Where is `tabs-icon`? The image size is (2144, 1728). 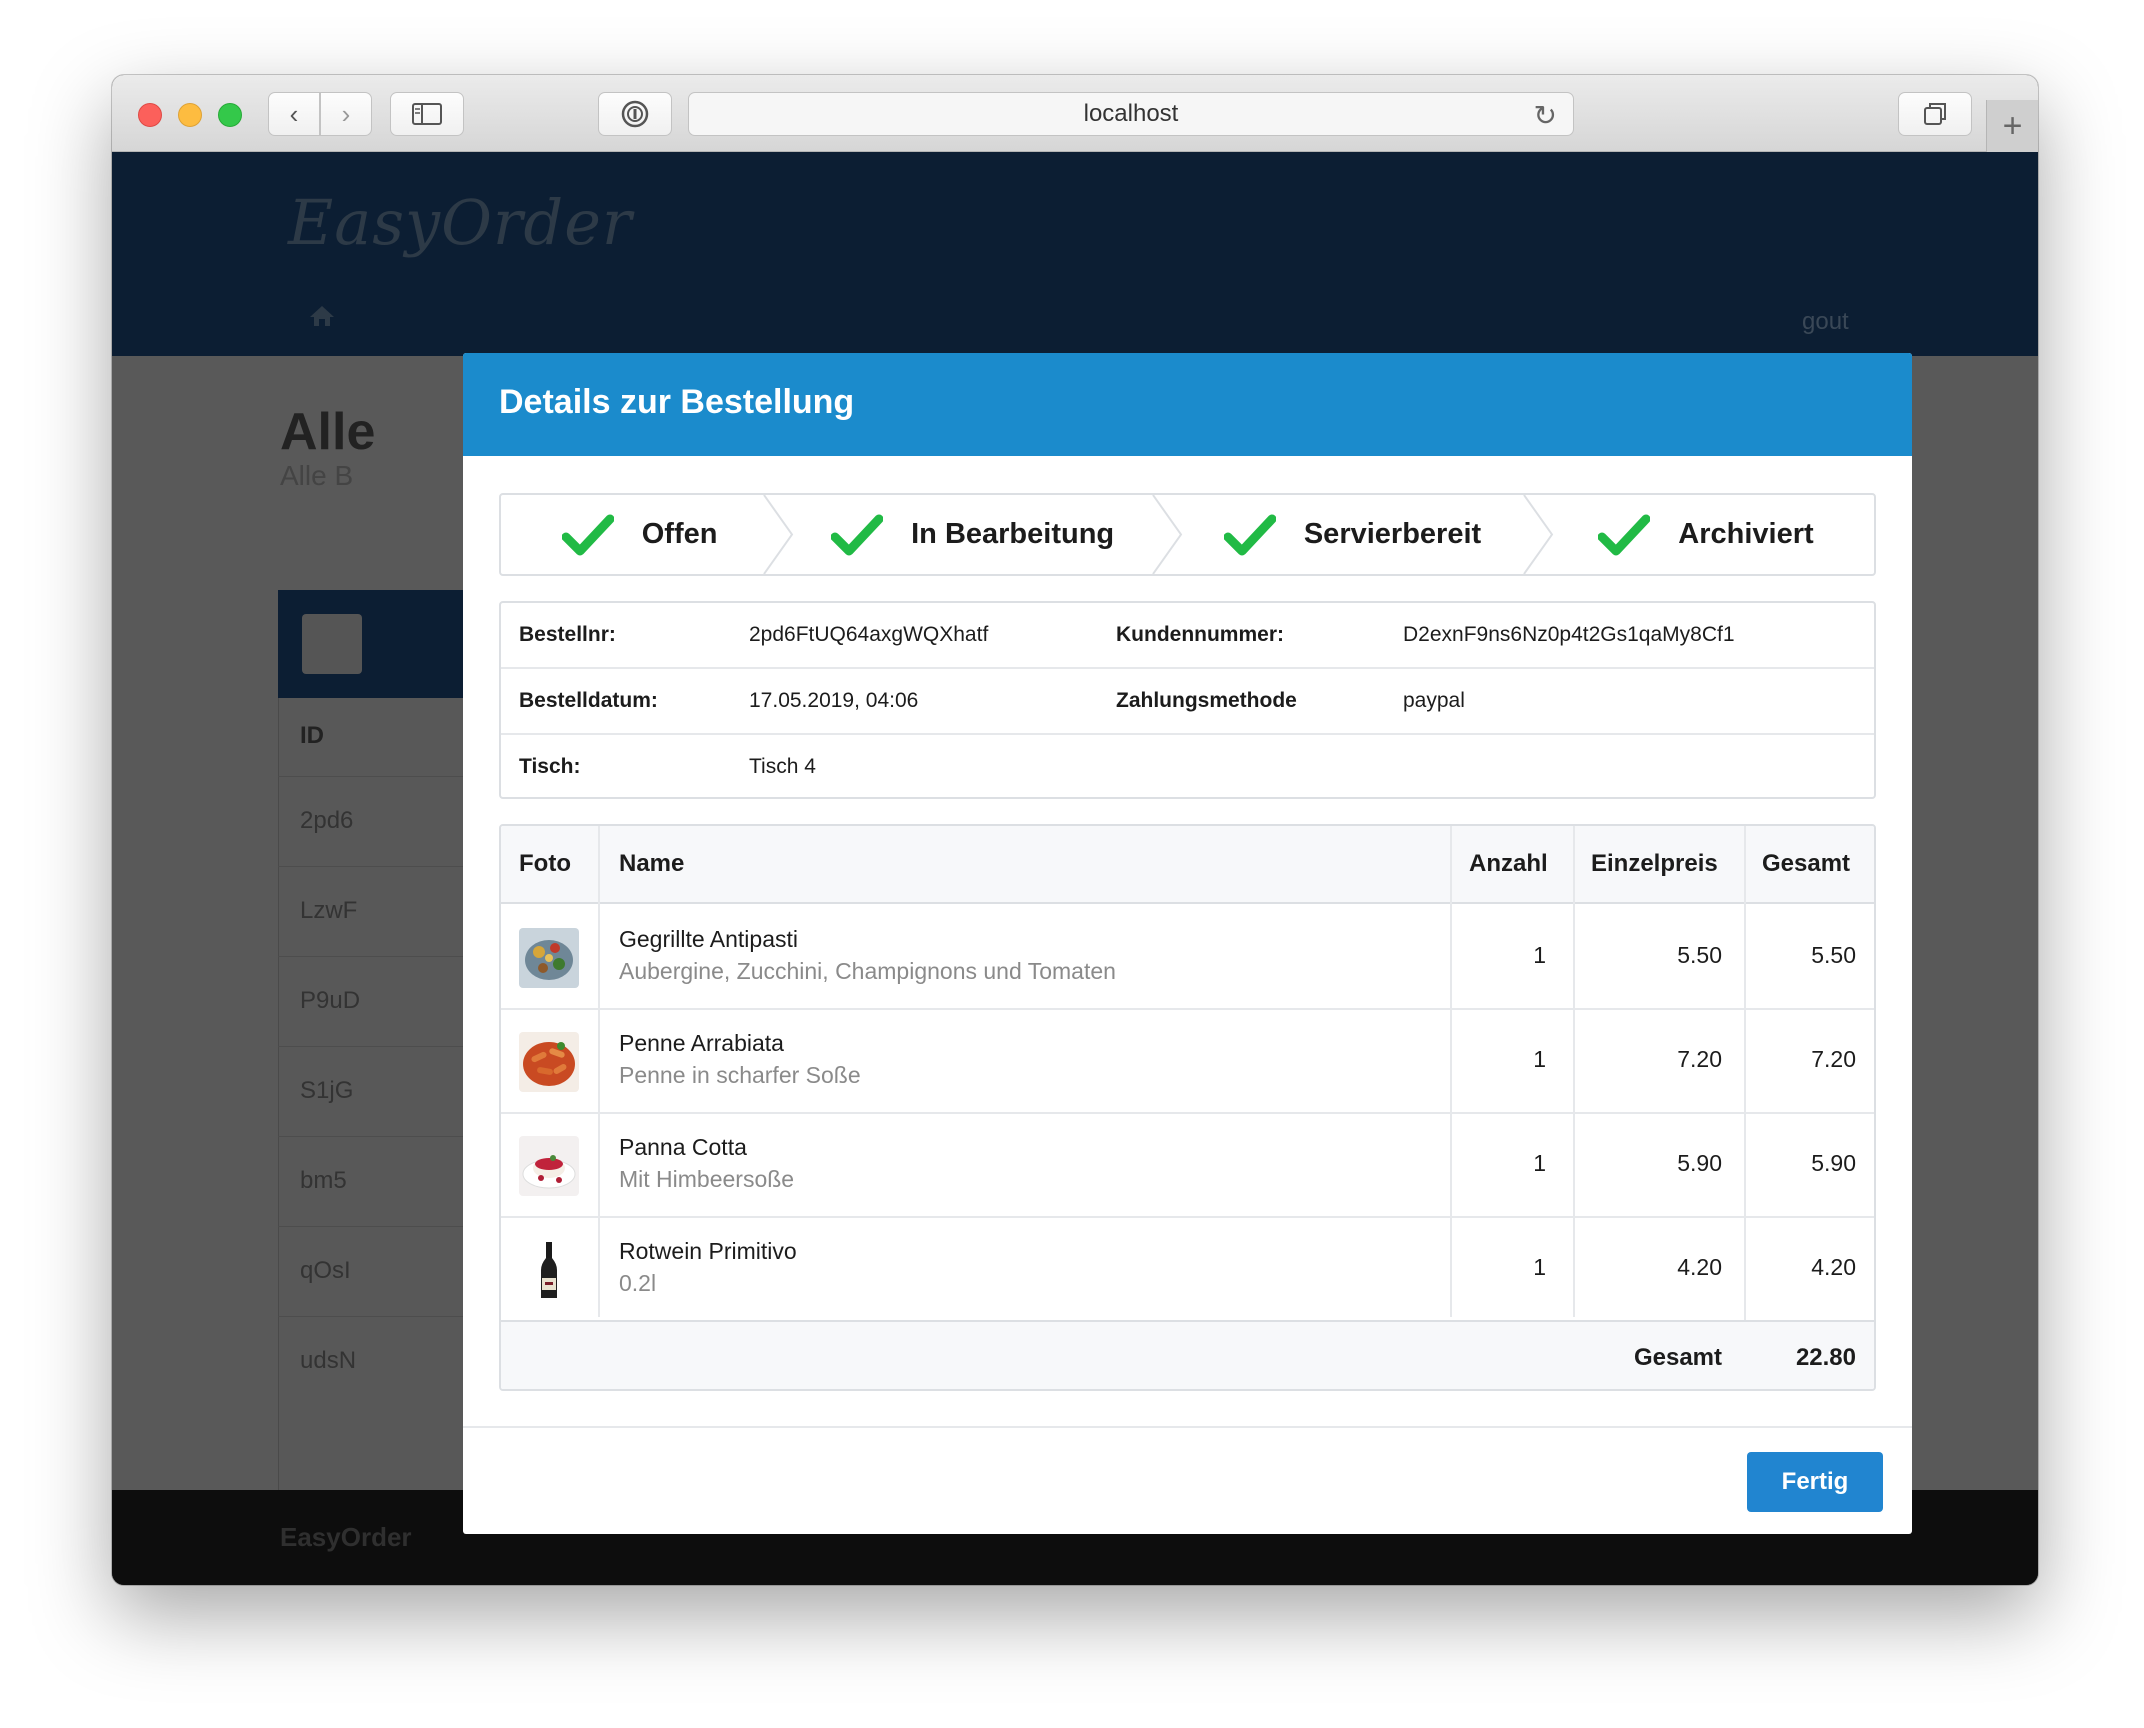 tabs-icon is located at coordinates (1935, 114).